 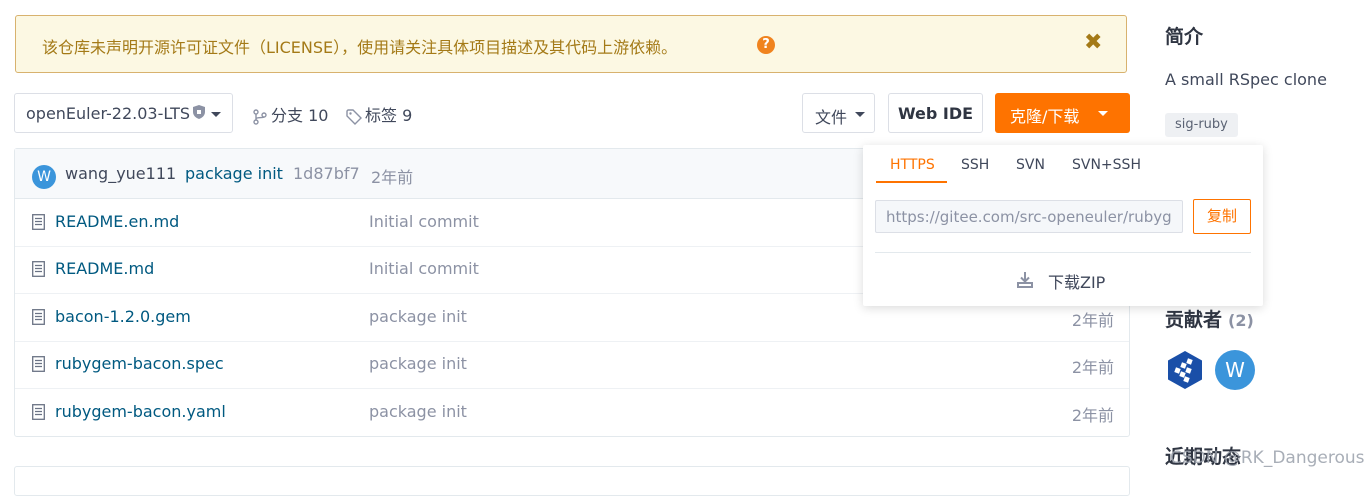 I want to click on contributors-count: (2), so click(x=1241, y=320).